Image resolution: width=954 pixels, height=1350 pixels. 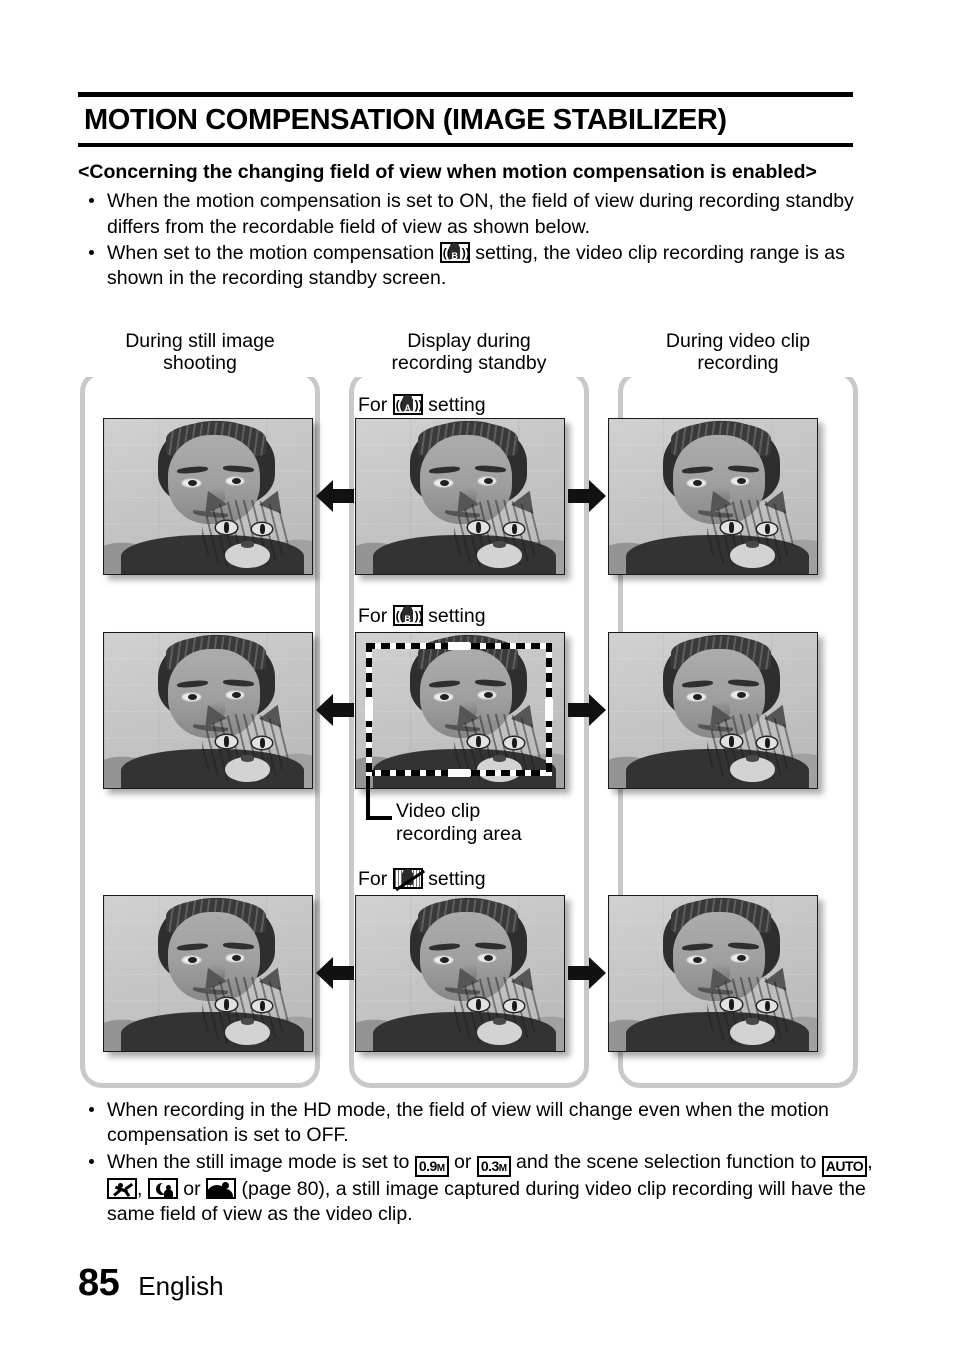 I want to click on caption-line-2: recording, so click(x=738, y=363).